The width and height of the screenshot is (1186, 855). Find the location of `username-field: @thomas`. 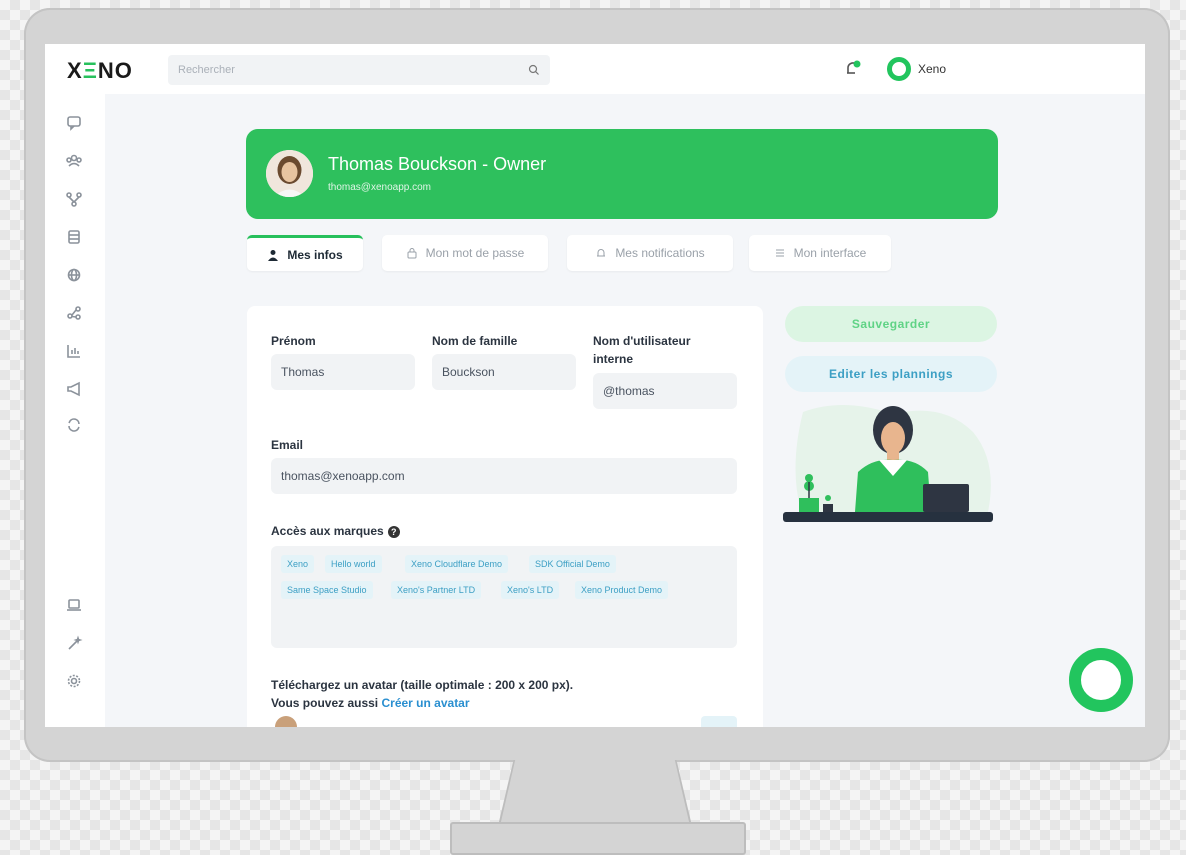

username-field: @thomas is located at coordinates (665, 391).